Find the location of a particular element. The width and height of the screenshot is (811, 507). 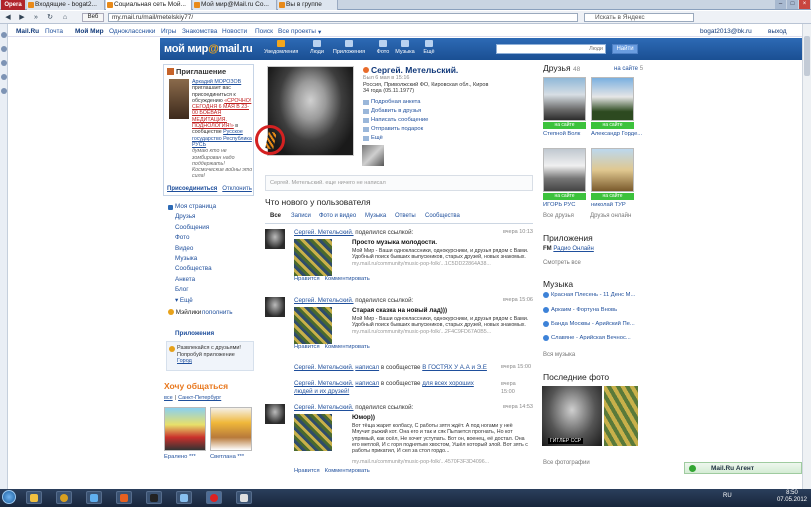

replenish-link: пополнить is located at coordinates (217, 312).